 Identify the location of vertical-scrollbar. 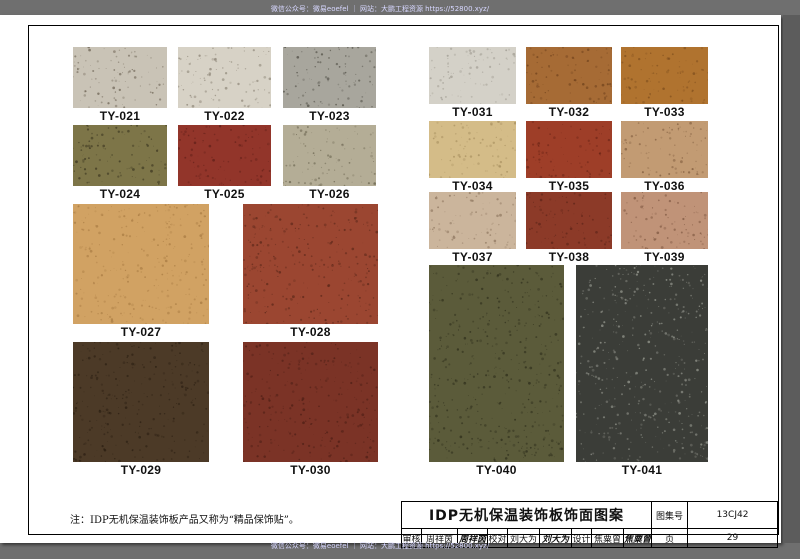
(791, 279).